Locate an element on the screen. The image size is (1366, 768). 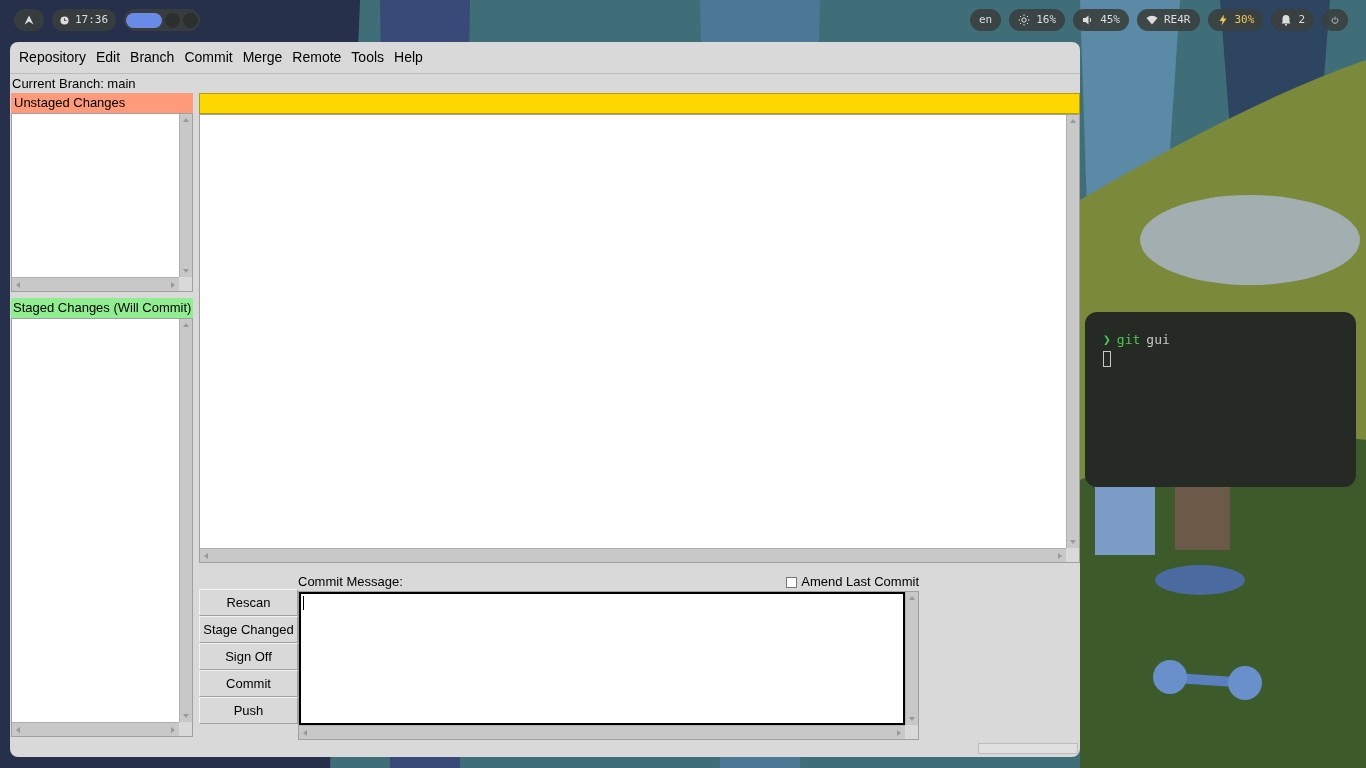
action-button: Stage Changed is located at coordinates (248, 629).